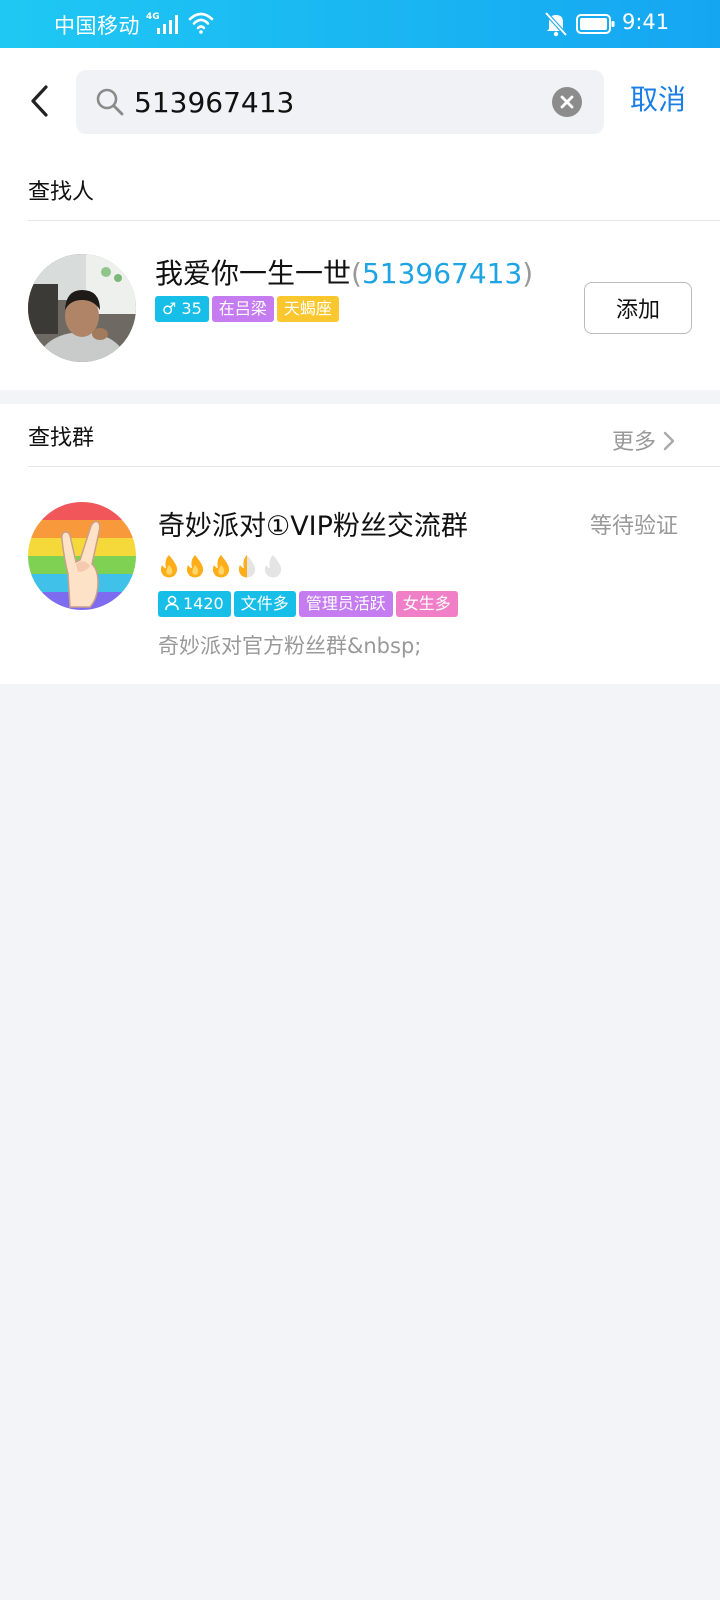 This screenshot has height=1600, width=720. Describe the element at coordinates (313, 523) in the screenshot. I see `group-name: 奇妙派对①VIP粉丝交流群` at that location.